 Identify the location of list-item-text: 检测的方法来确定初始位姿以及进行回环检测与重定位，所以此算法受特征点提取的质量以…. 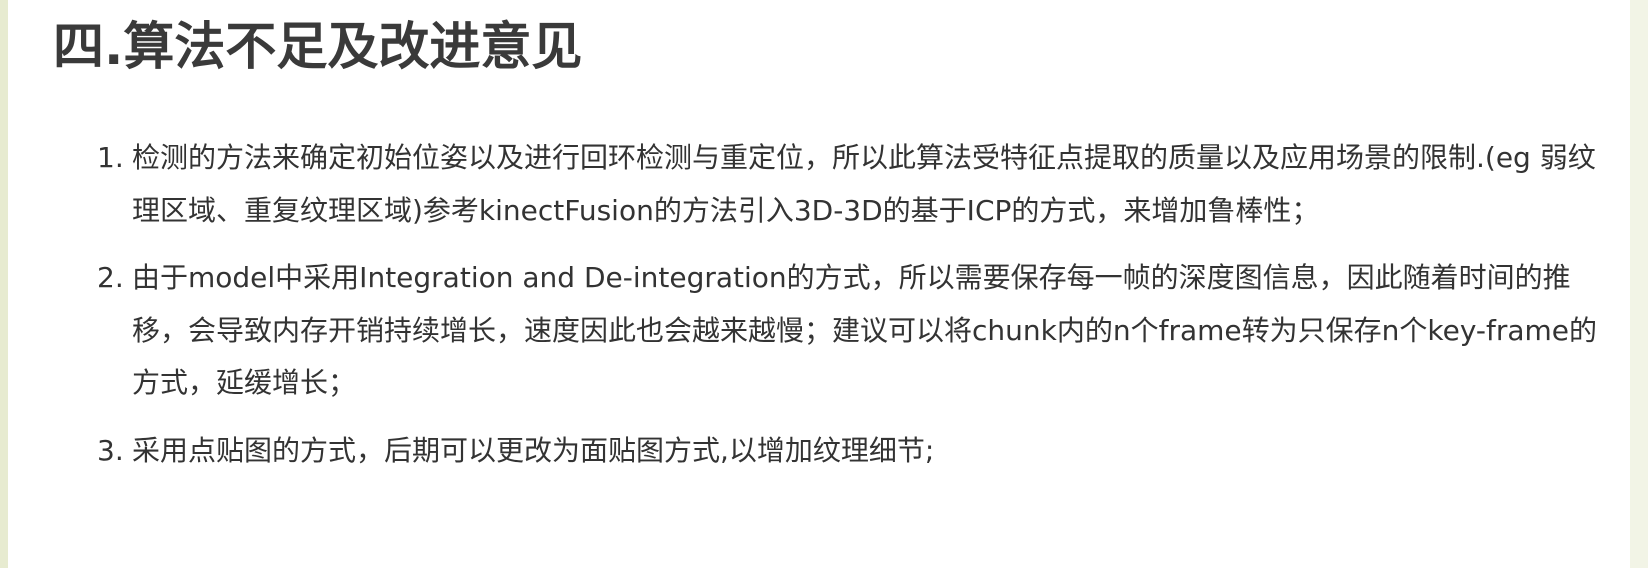
(864, 184).